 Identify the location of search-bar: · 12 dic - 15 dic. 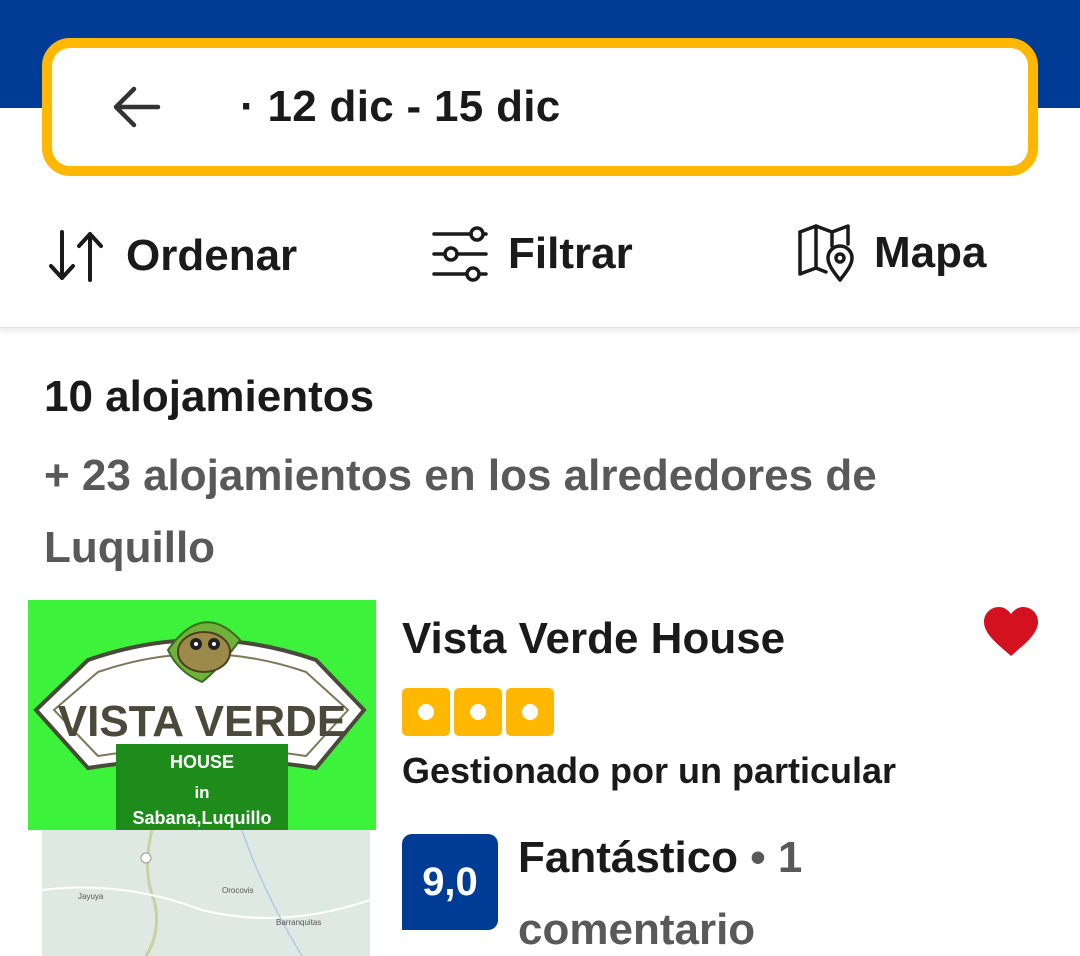
(540, 107).